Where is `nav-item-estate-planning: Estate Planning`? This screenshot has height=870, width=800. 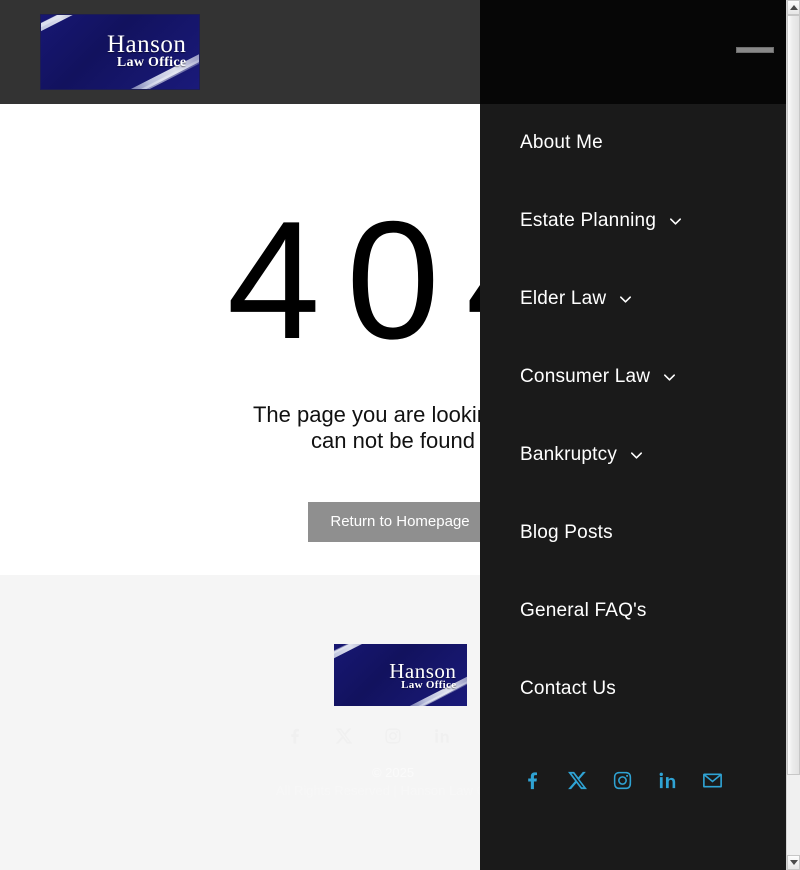 nav-item-estate-planning: Estate Planning is located at coordinates (633, 221).